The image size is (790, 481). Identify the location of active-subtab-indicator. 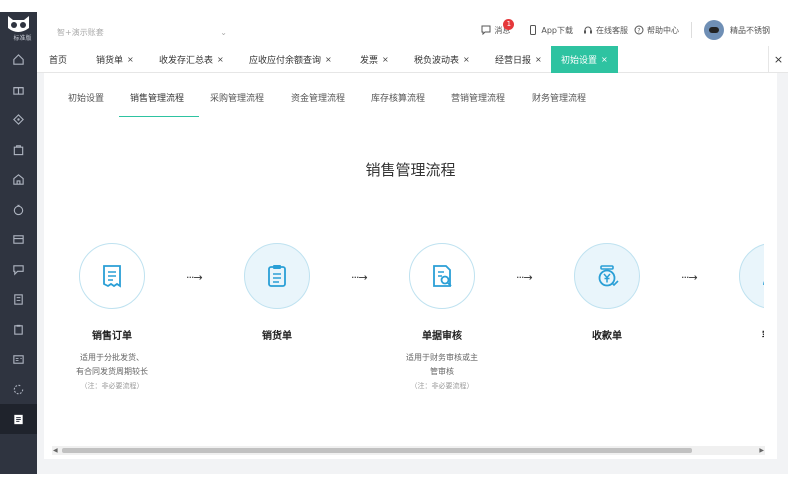
(159, 116).